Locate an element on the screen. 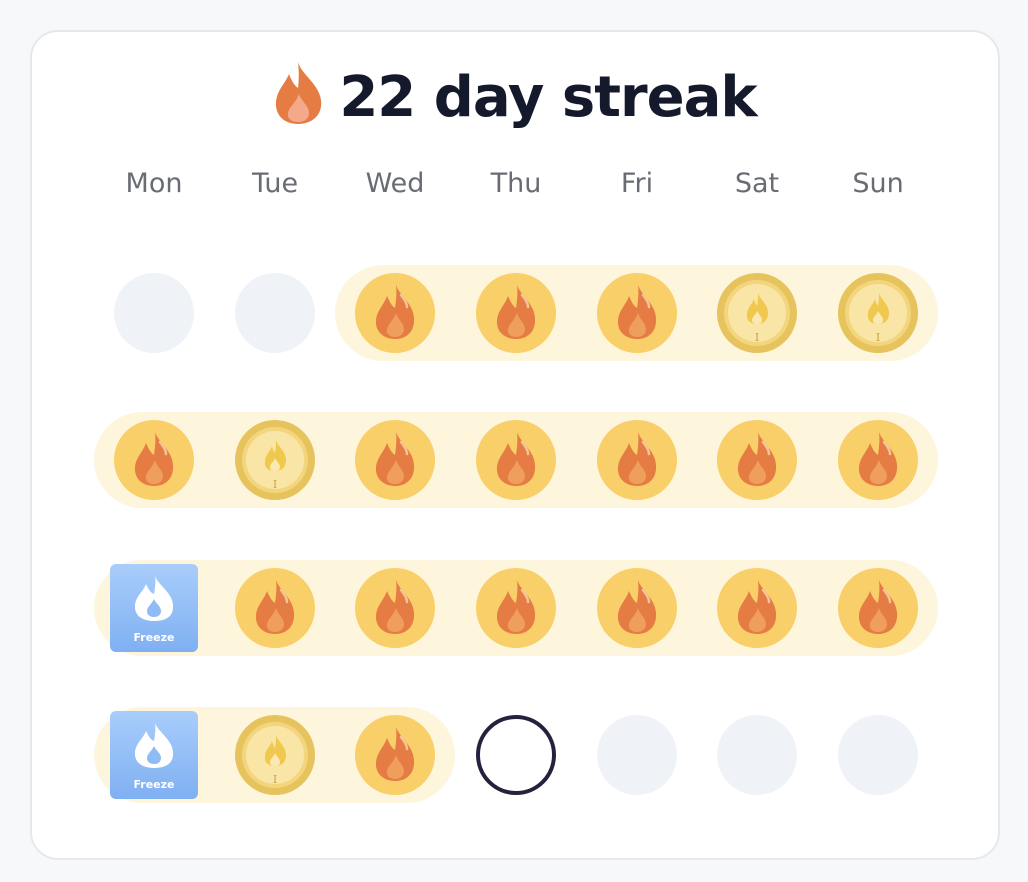 The width and height of the screenshot is (1028, 882). streak-day-mon is located at coordinates (154, 460).